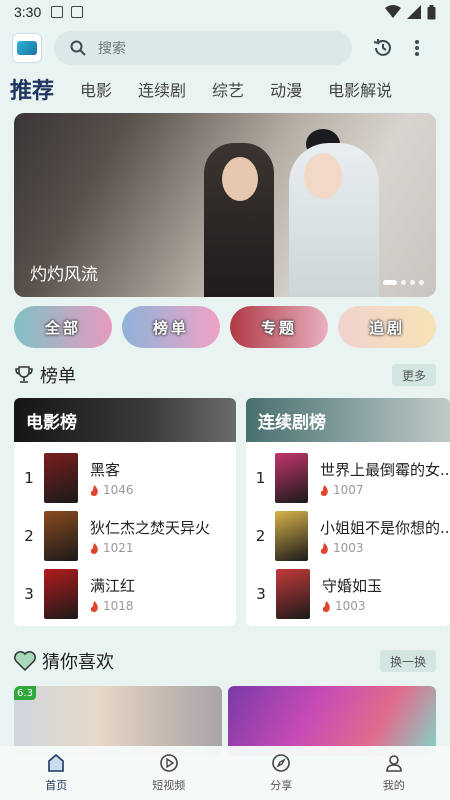 The width and height of the screenshot is (450, 800). Describe the element at coordinates (203, 48) in the screenshot. I see `search-bar: 搜索` at that location.